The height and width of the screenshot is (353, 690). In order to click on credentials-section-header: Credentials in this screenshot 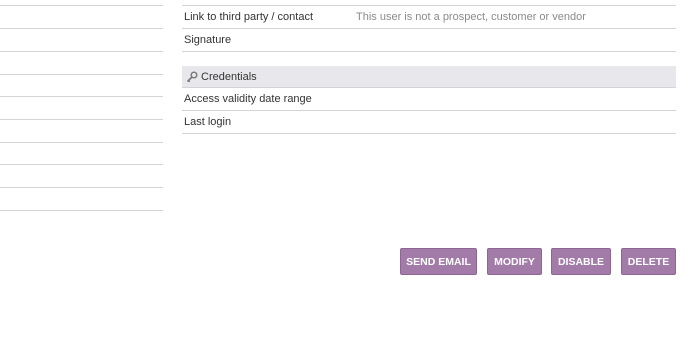, I will do `click(429, 77)`.